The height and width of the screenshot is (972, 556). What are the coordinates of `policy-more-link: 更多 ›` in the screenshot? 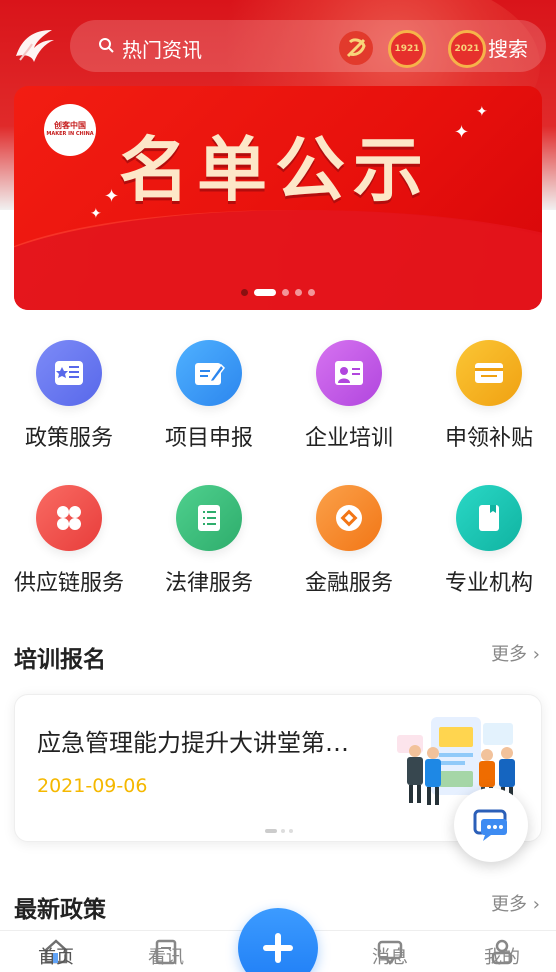 It's located at (515, 903).